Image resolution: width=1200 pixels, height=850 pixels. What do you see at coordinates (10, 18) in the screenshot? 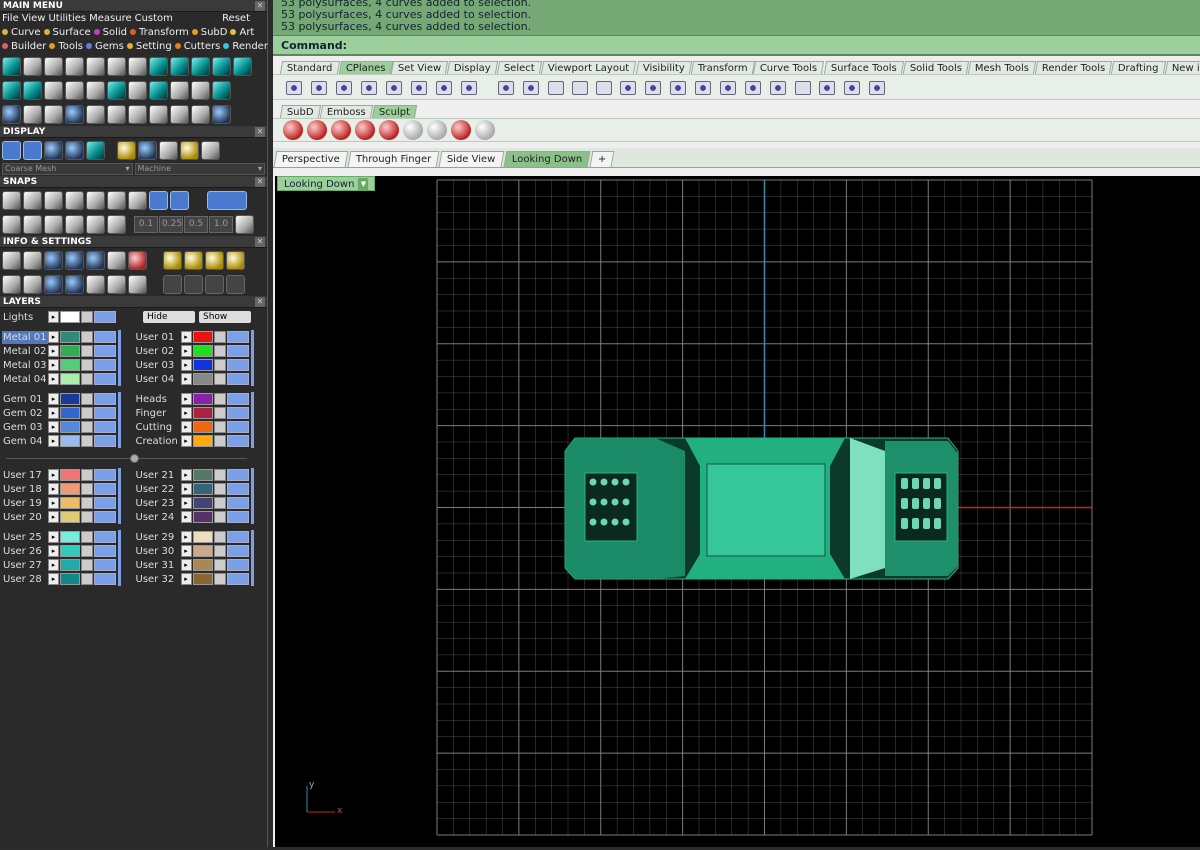
I see `menu-file: File` at bounding box center [10, 18].